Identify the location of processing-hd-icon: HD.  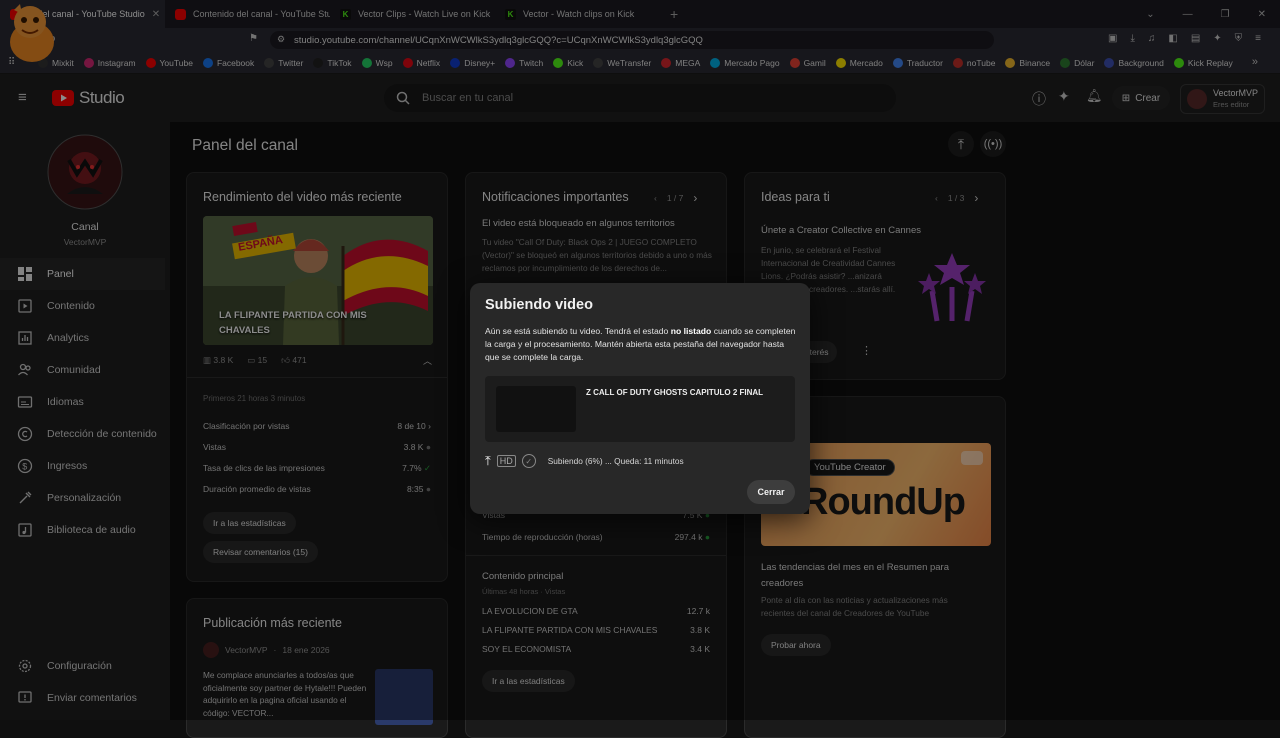
(506, 461).